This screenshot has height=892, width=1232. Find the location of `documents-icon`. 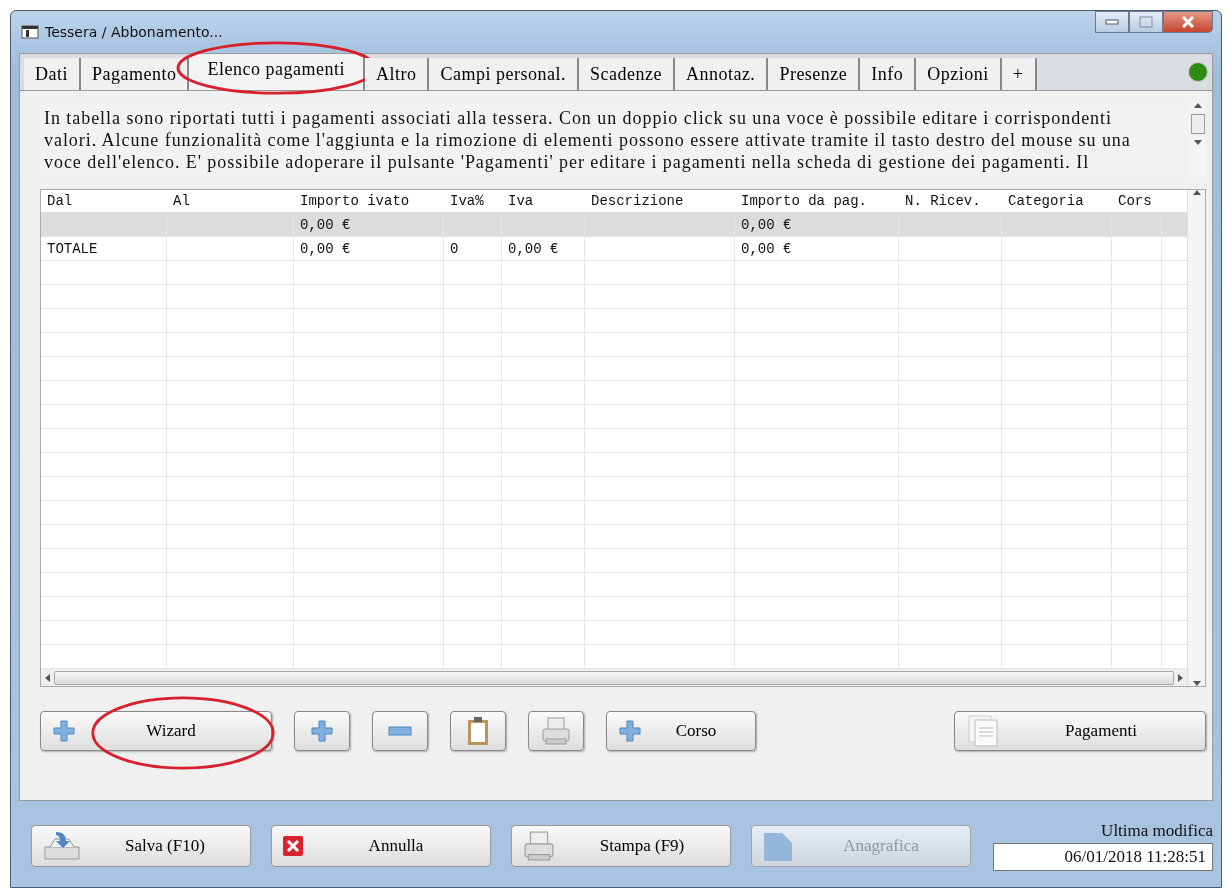

documents-icon is located at coordinates (984, 731).